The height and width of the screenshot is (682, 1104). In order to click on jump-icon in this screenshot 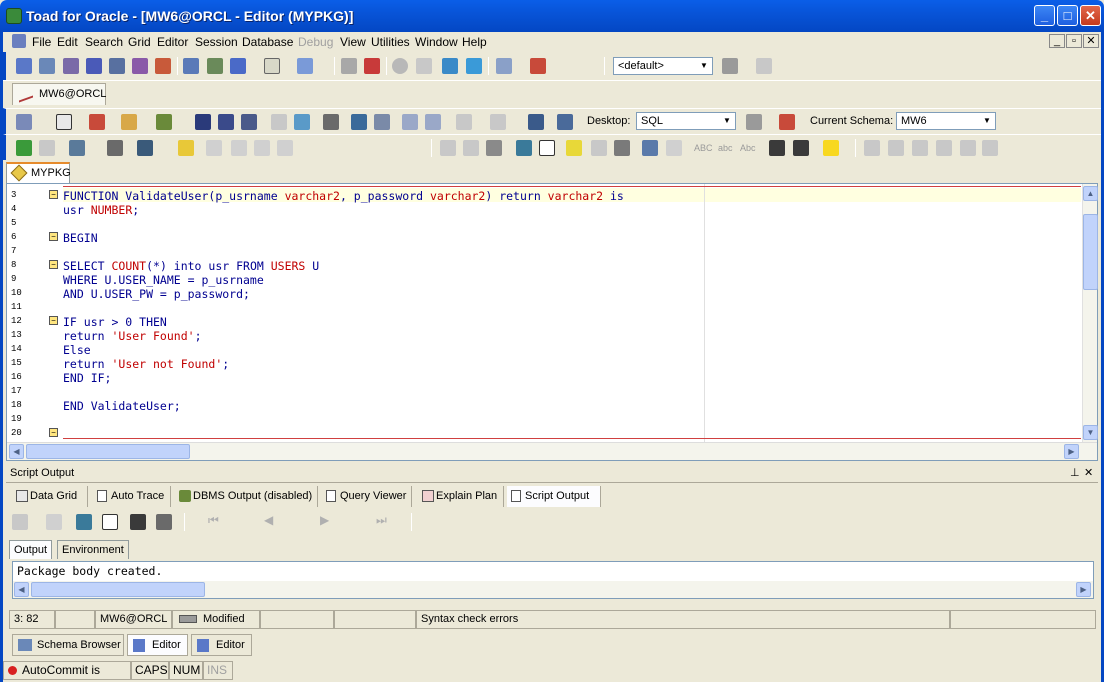, I will do `click(536, 122)`.